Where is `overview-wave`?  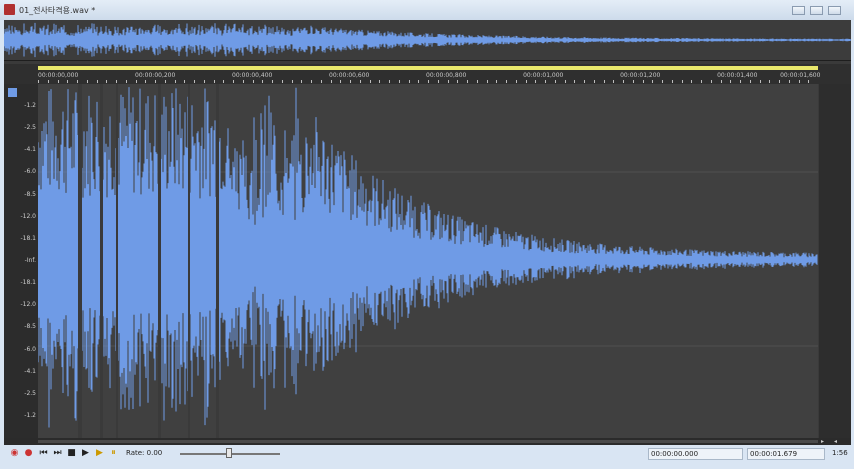 overview-wave is located at coordinates (427, 40).